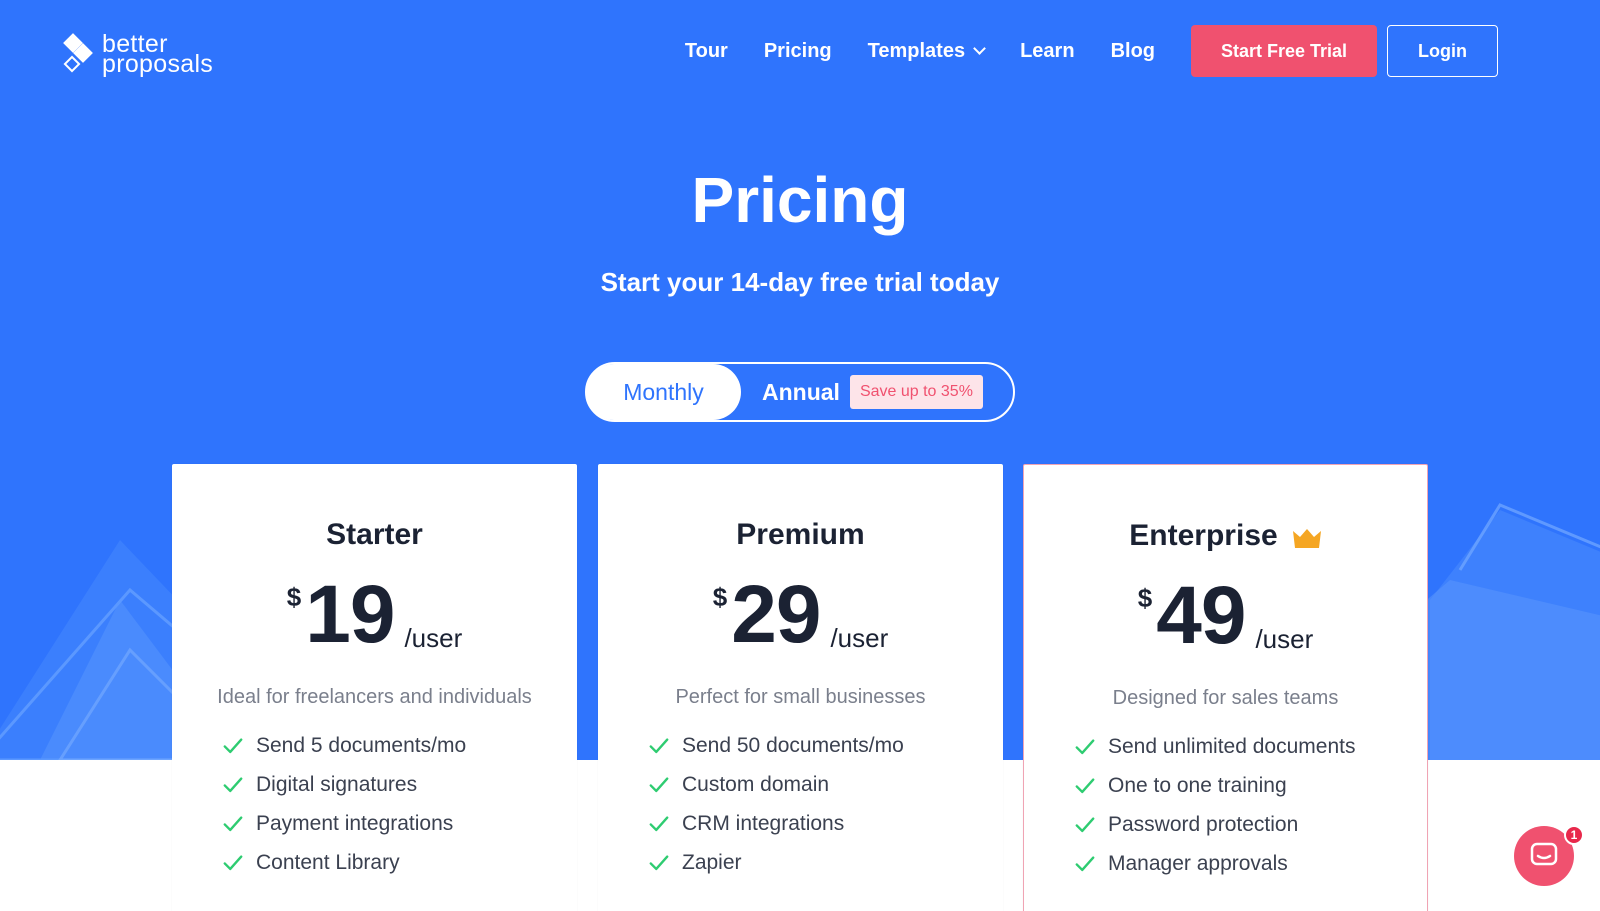  I want to click on feature-text: Send 5 documents/mo, so click(361, 745).